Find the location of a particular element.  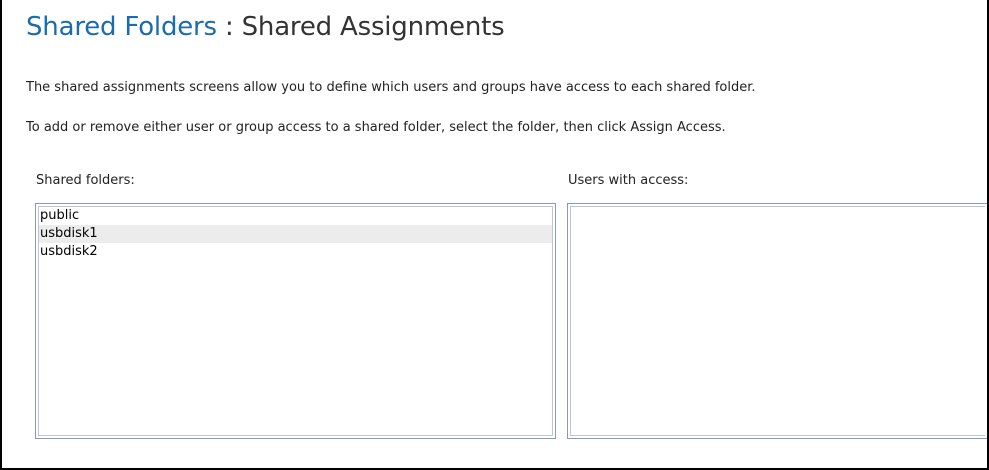

shared-folders-label: Shared folders: is located at coordinates (85, 180).